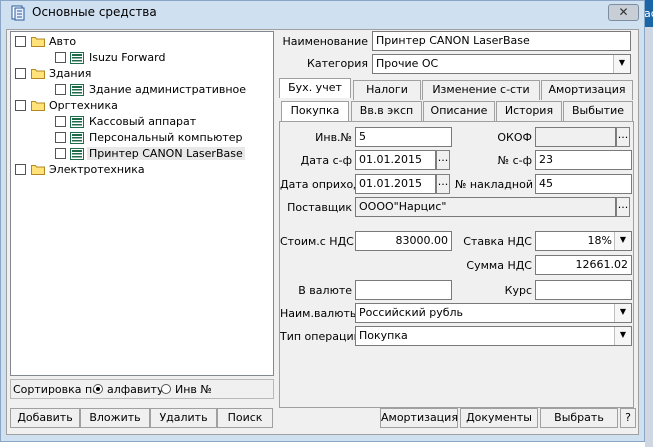 This screenshot has height=447, width=653. I want to click on tree-node: Персональный компьютер, so click(142, 138).